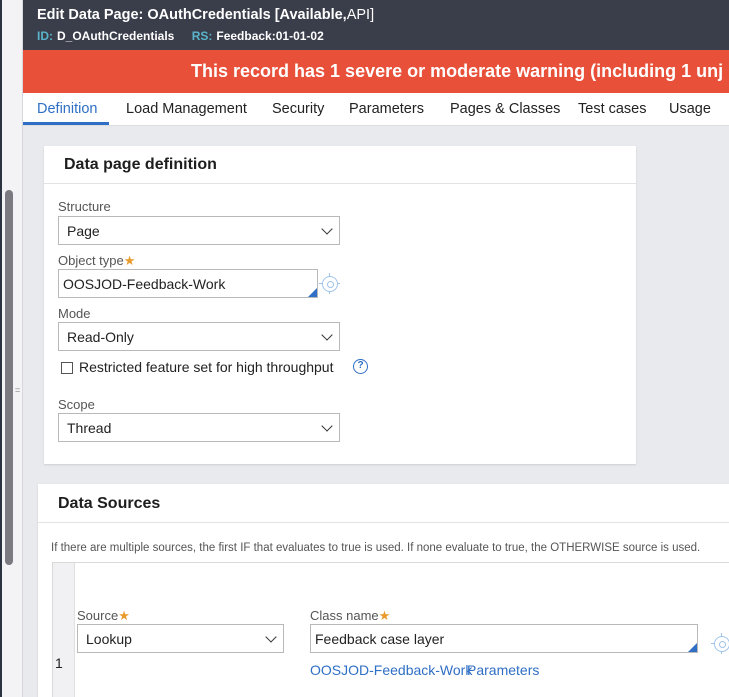 The image size is (729, 697). I want to click on tab-test-cases: Test cases, so click(612, 109).